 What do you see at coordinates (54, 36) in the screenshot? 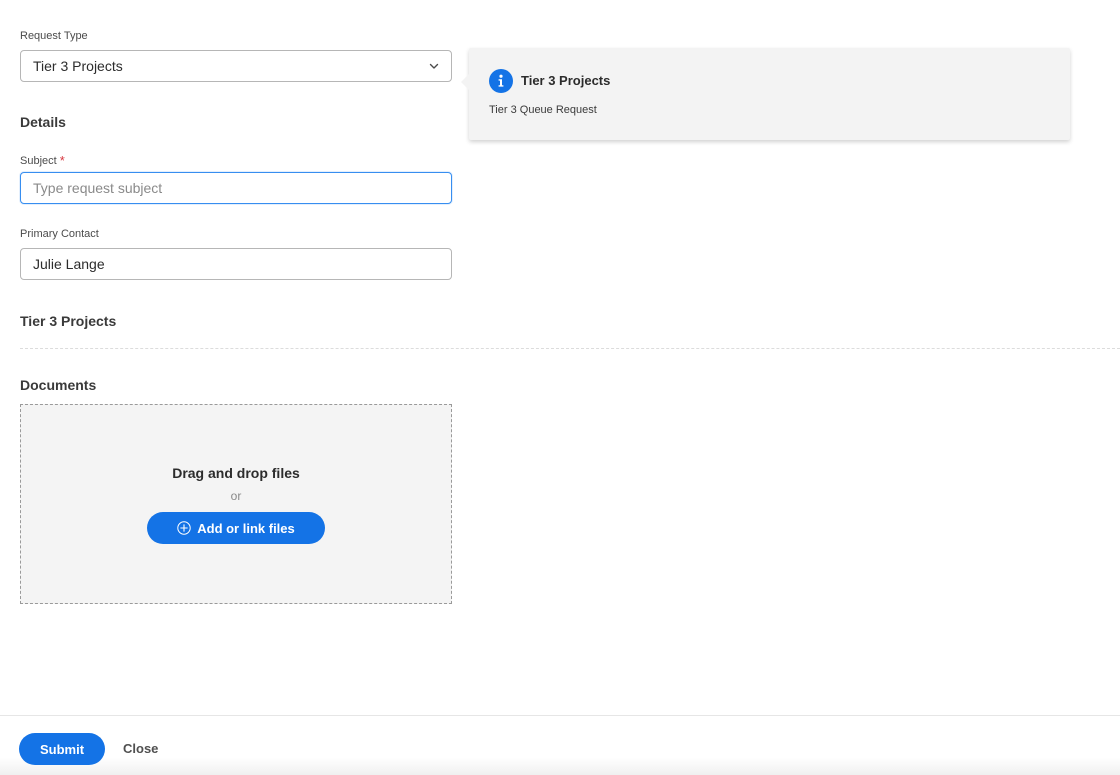
I see `request-type-label: Request Type` at bounding box center [54, 36].